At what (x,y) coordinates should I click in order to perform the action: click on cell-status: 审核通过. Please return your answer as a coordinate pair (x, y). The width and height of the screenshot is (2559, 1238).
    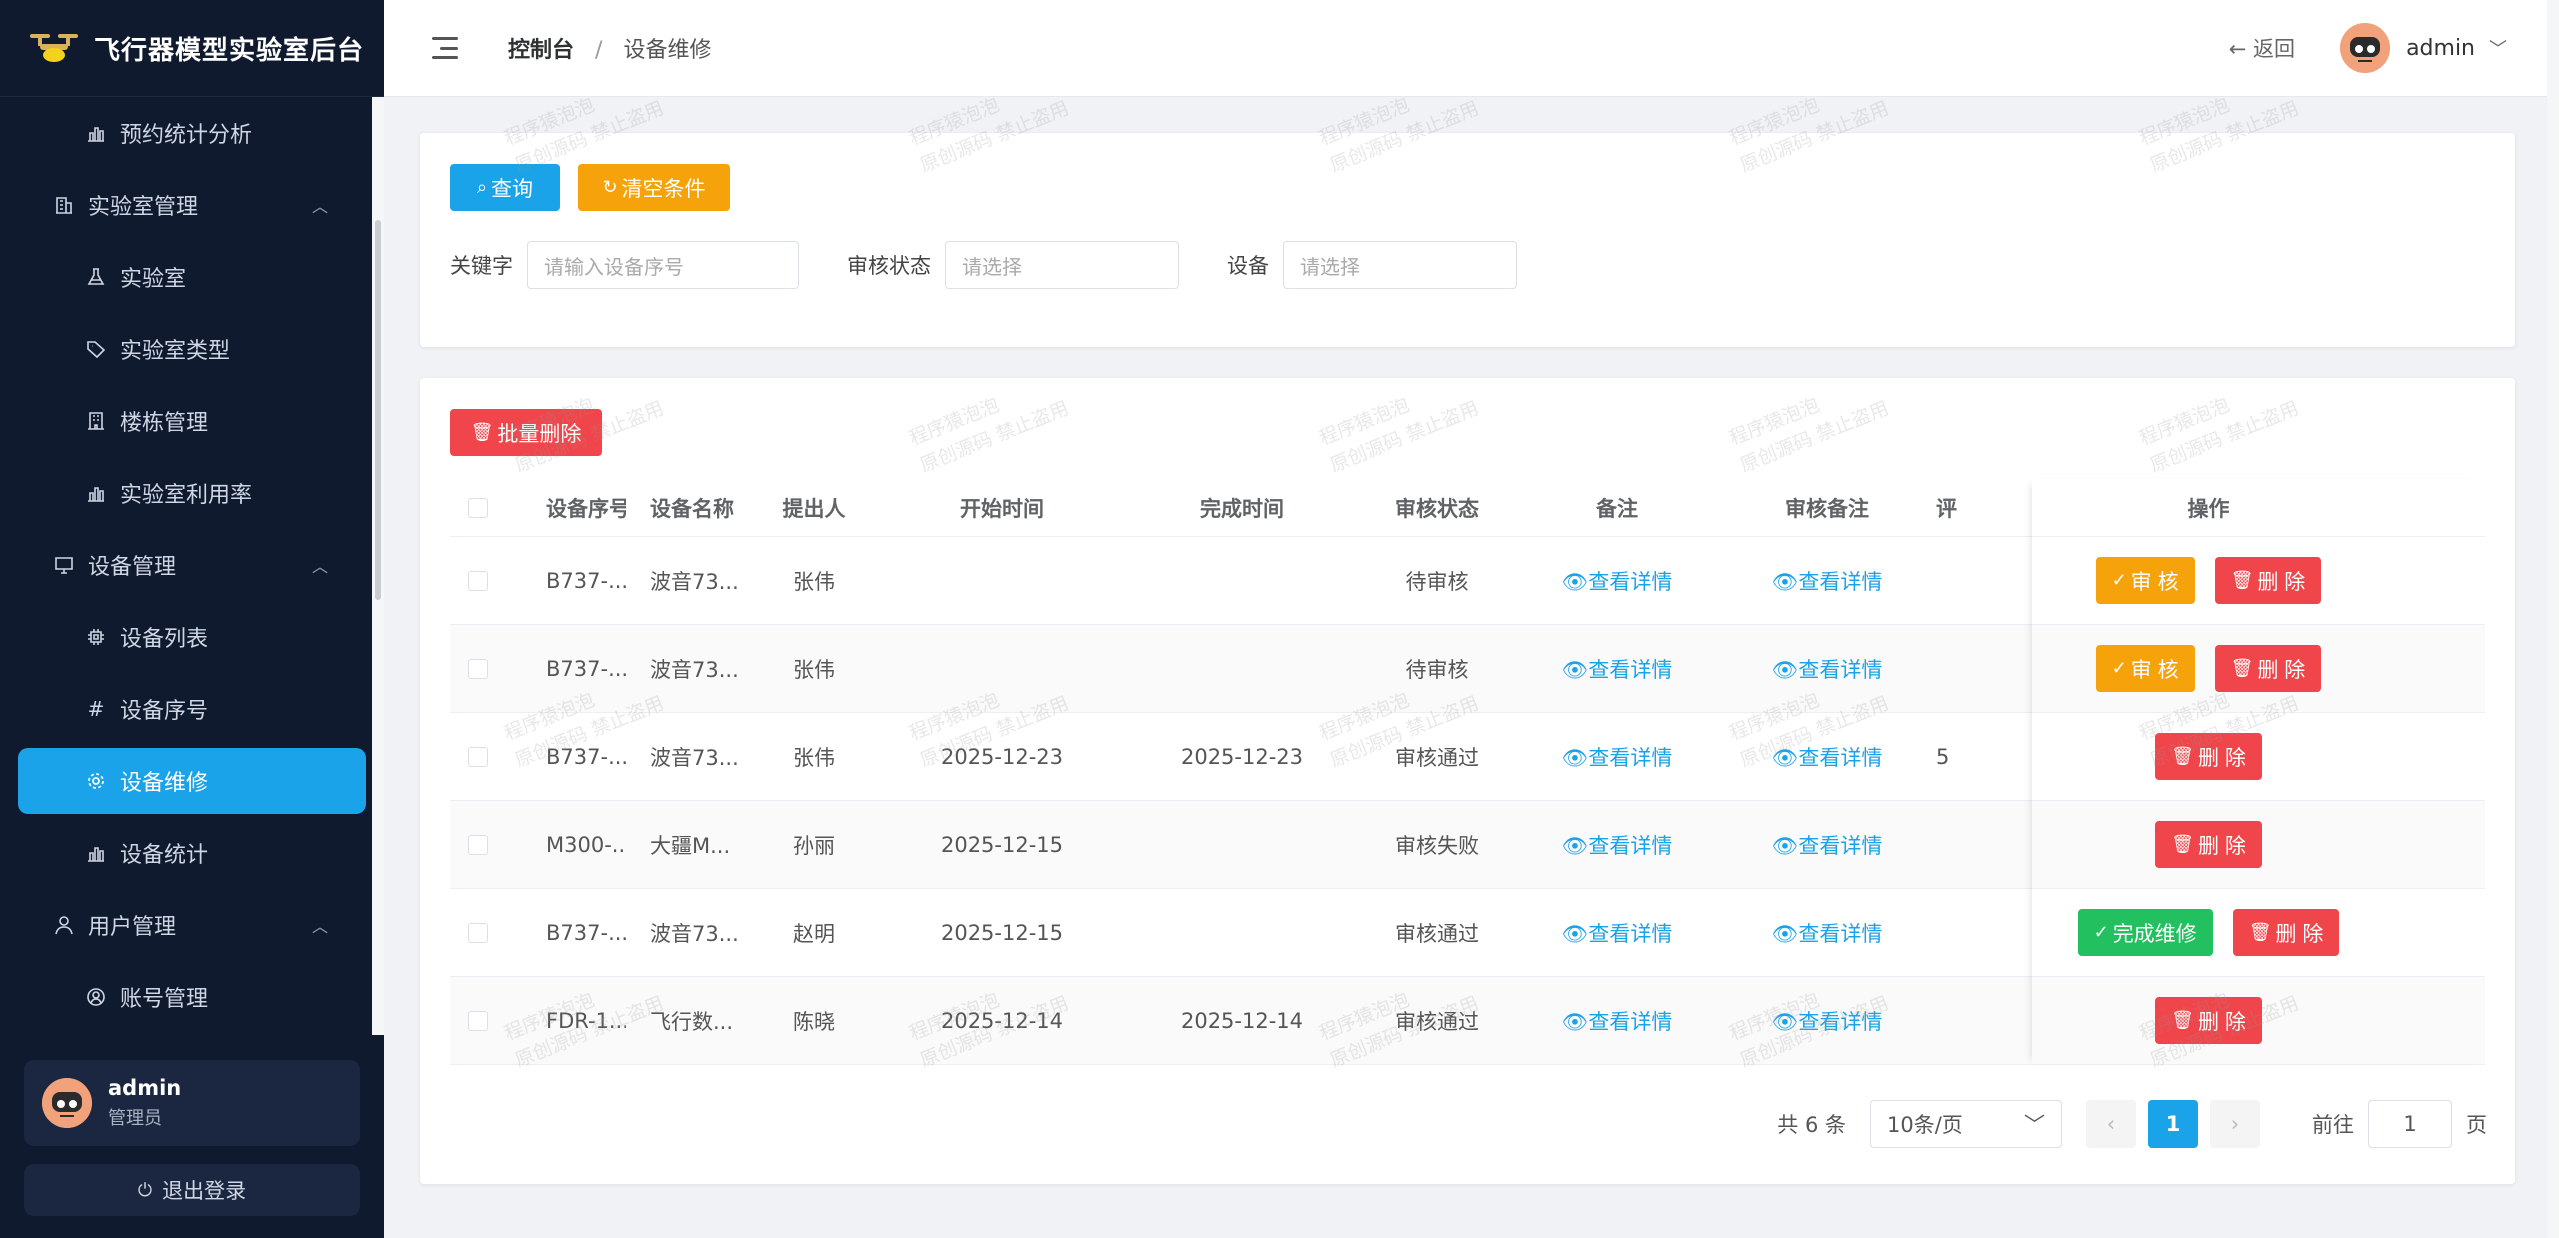
    Looking at the image, I should click on (1437, 757).